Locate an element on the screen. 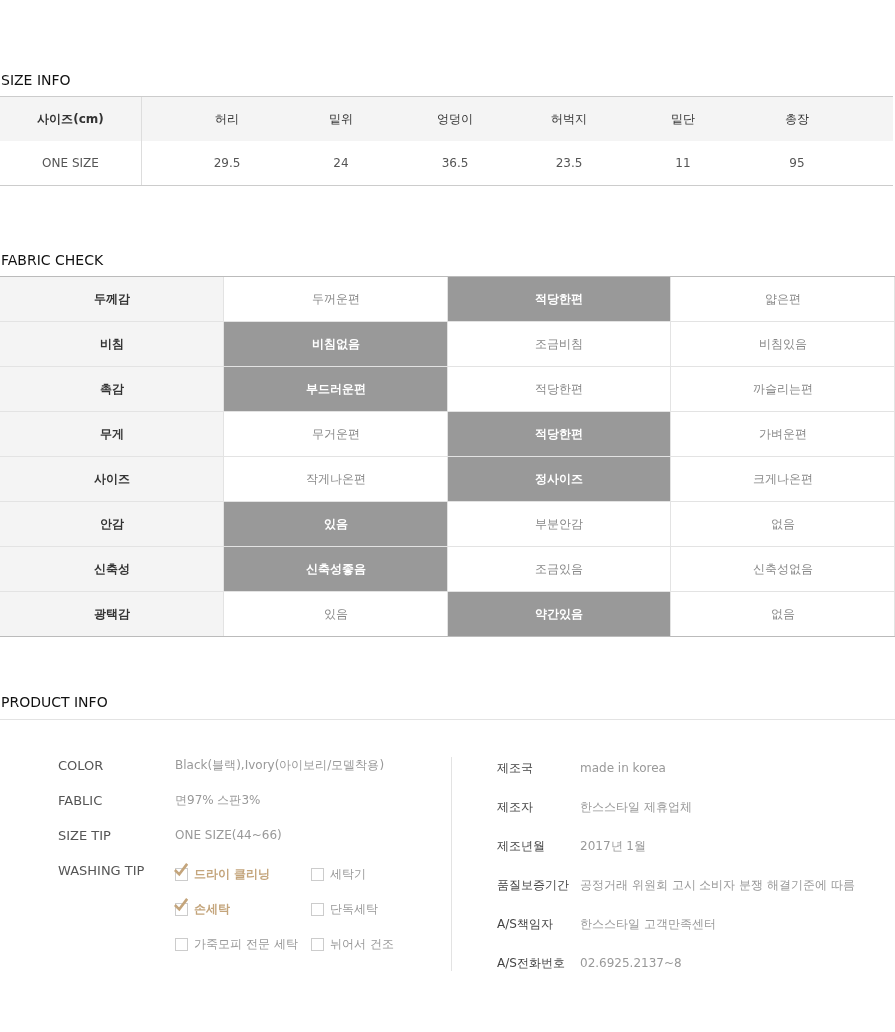 The width and height of the screenshot is (895, 1032). section-title: SIZE INFO is located at coordinates (36, 80).